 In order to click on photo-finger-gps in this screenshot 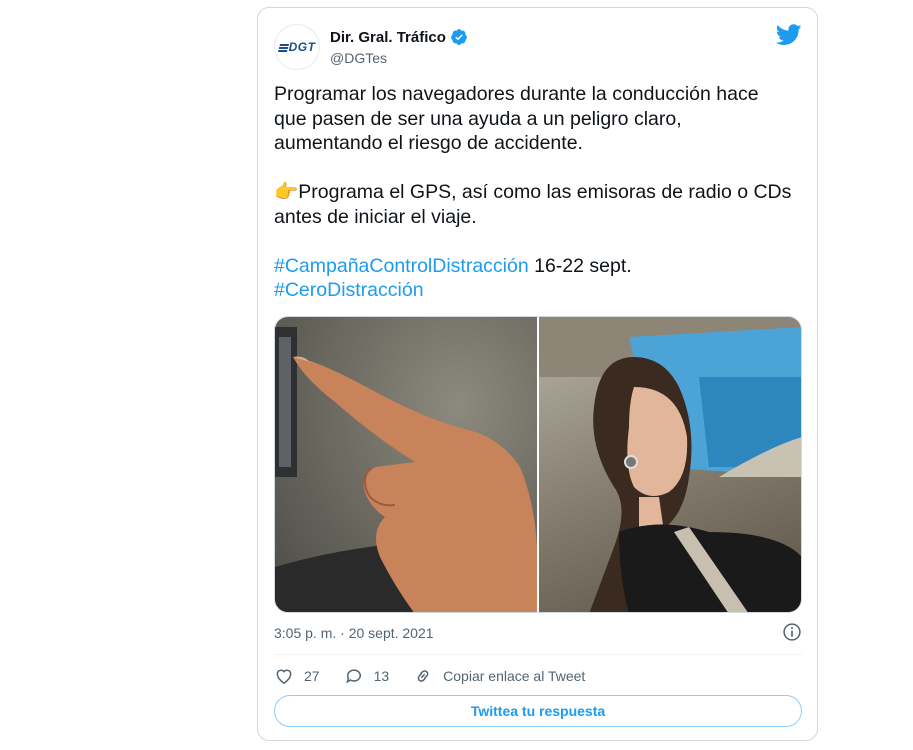, I will do `click(406, 464)`.